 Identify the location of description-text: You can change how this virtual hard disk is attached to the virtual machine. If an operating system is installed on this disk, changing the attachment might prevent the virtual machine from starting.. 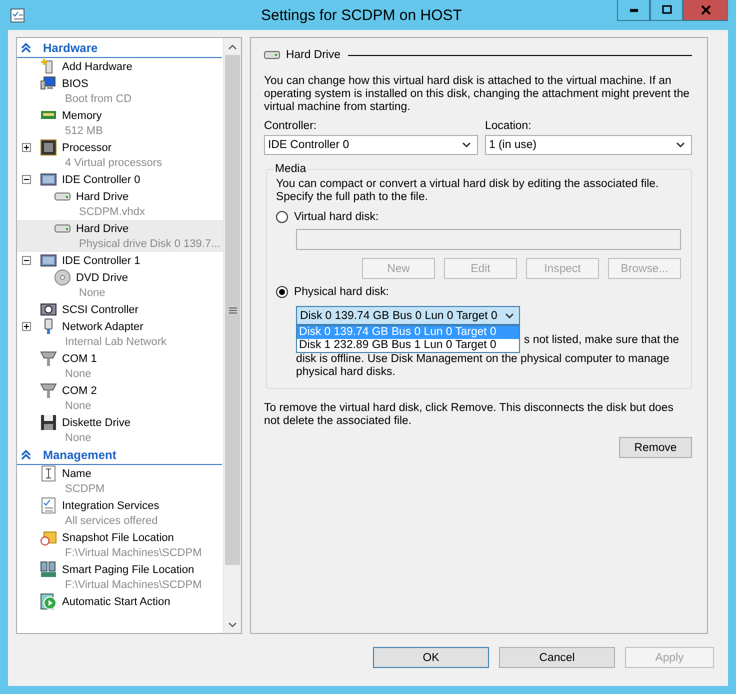
(477, 94).